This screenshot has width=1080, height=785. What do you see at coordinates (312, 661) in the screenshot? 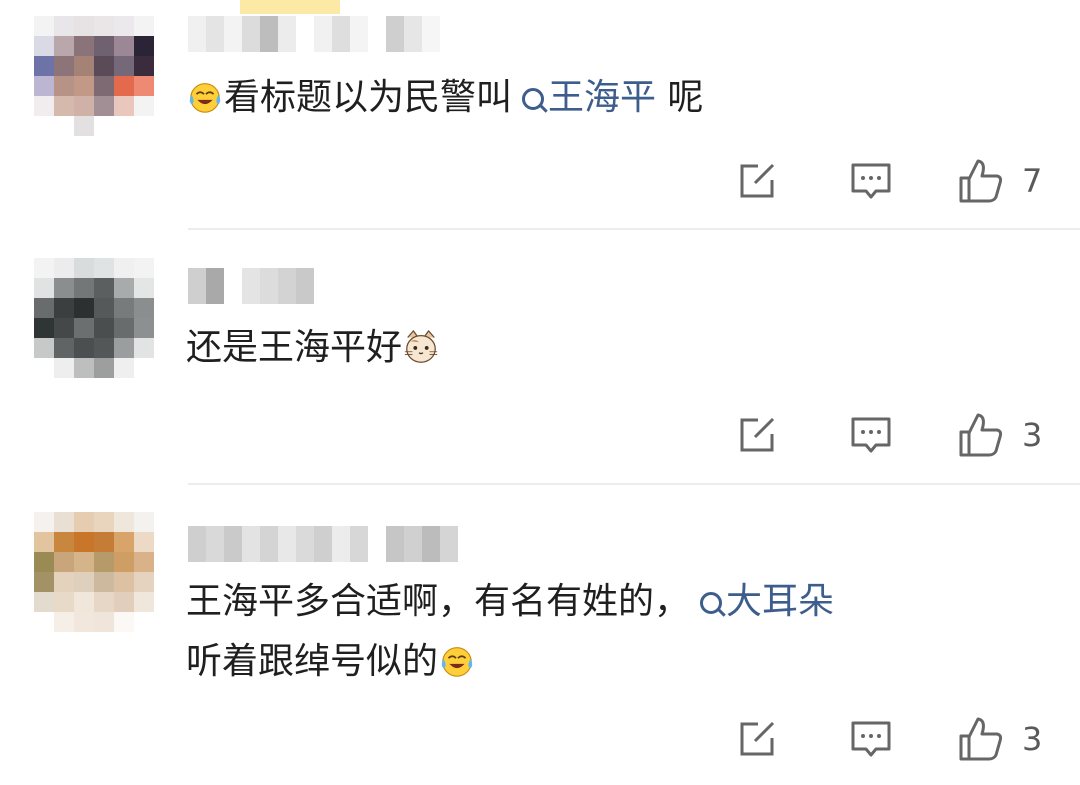
I see `comment-text-part: 听着跟绰号似的` at bounding box center [312, 661].